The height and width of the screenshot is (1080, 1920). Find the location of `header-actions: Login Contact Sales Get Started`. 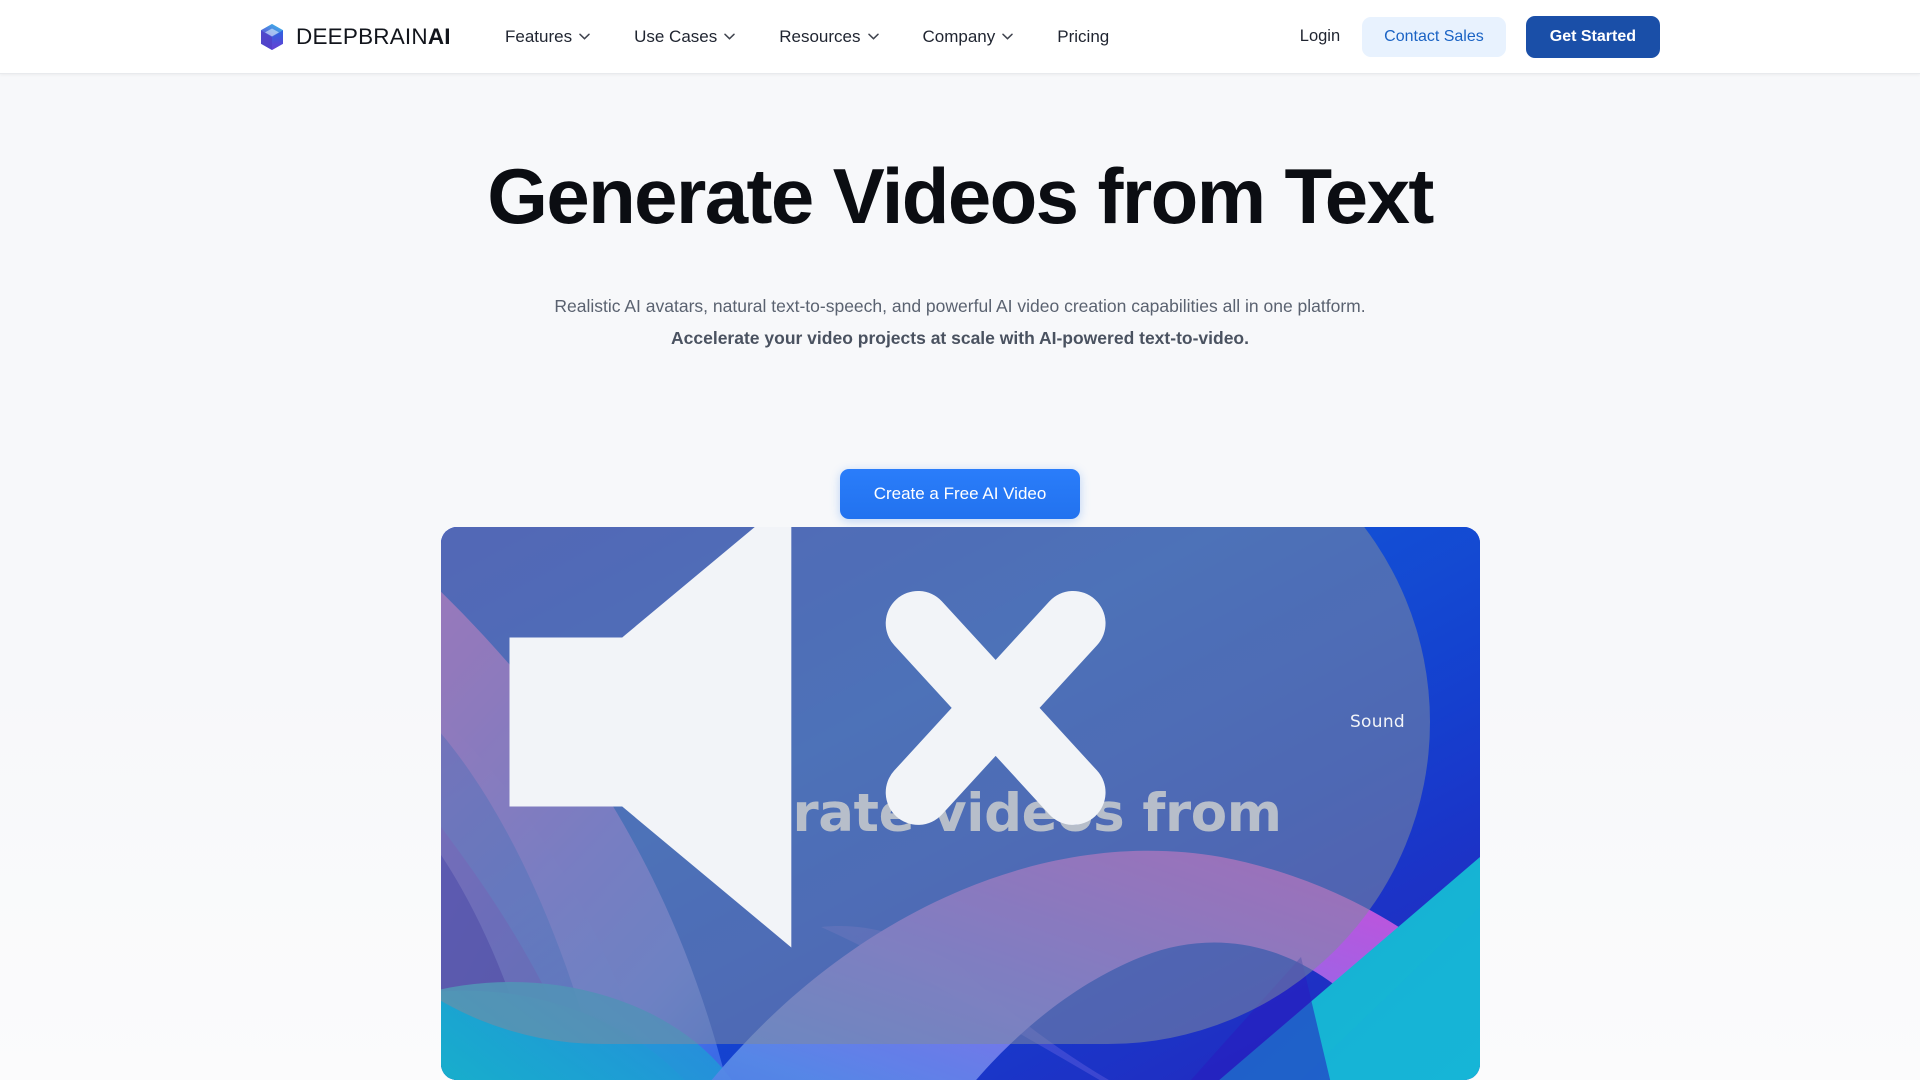

header-actions: Login Contact Sales Get Started is located at coordinates (1480, 36).